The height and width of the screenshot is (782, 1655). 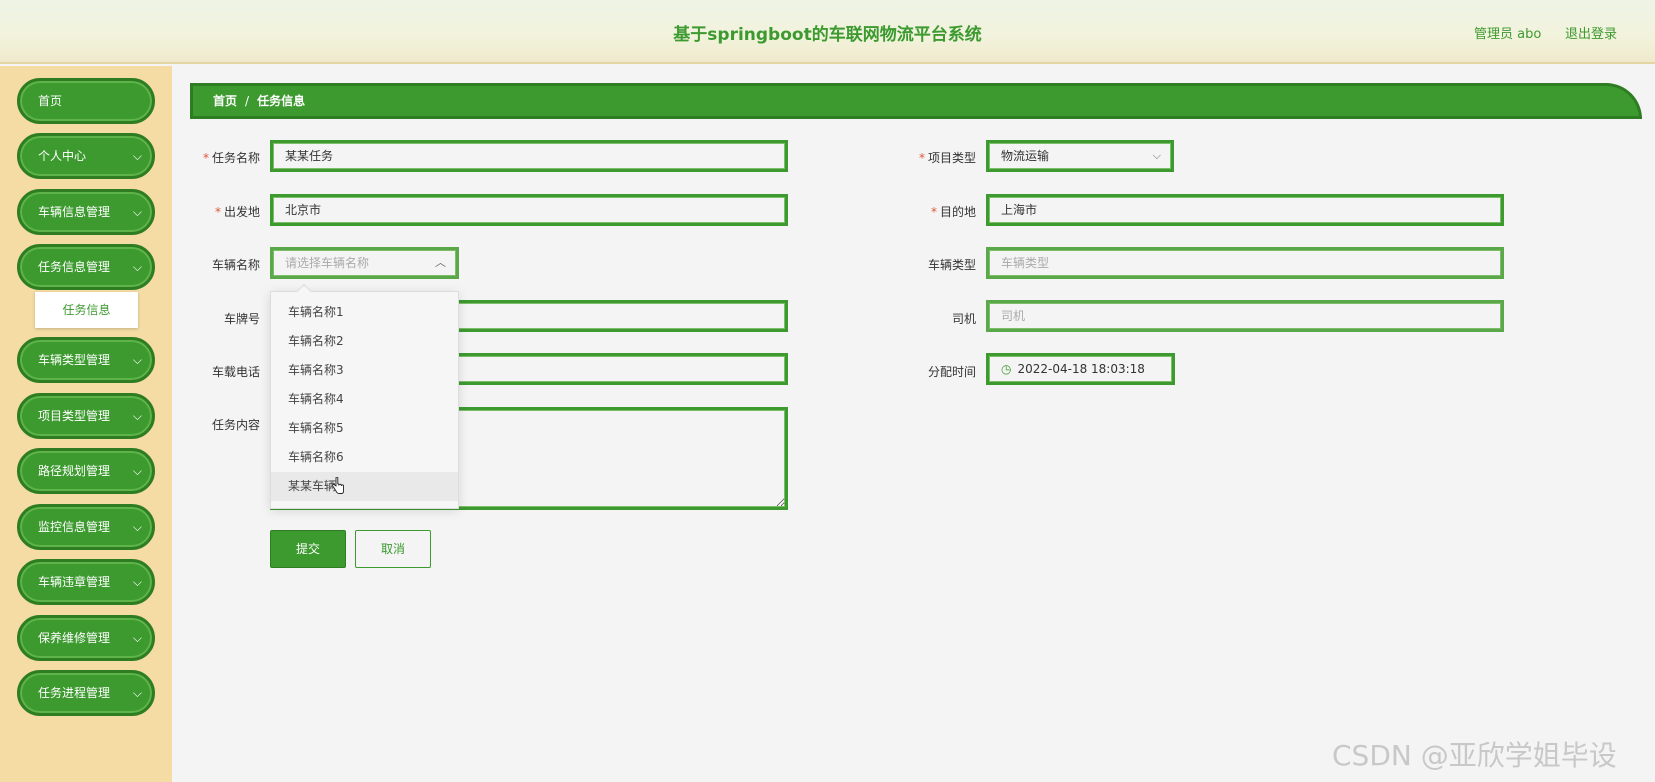 I want to click on dropdown-option: 车辆名称2, so click(x=364, y=341).